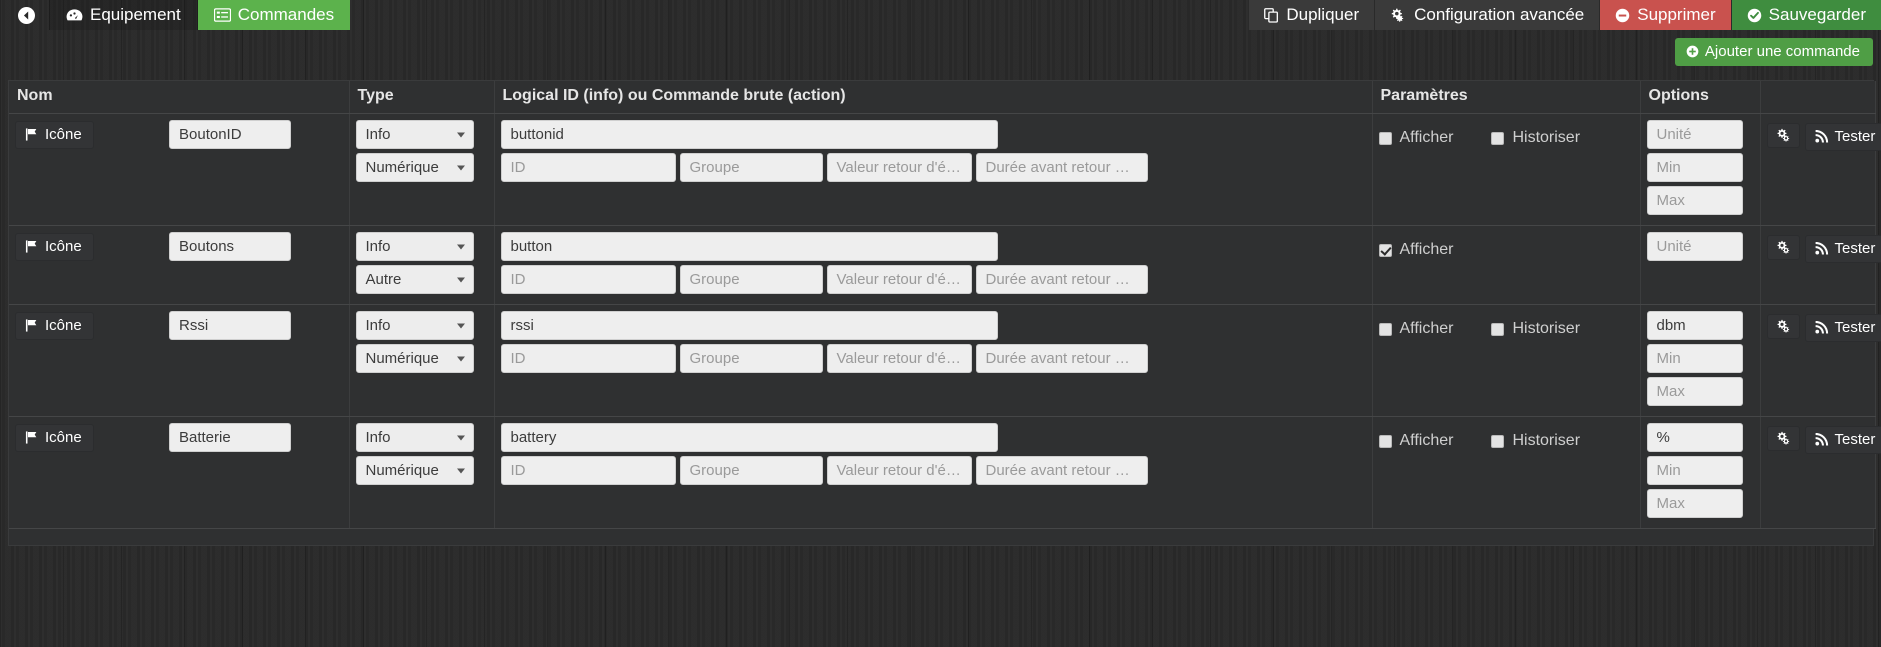 This screenshot has height=647, width=1881. What do you see at coordinates (1820, 360) in the screenshot?
I see `cell-actions: Tester` at bounding box center [1820, 360].